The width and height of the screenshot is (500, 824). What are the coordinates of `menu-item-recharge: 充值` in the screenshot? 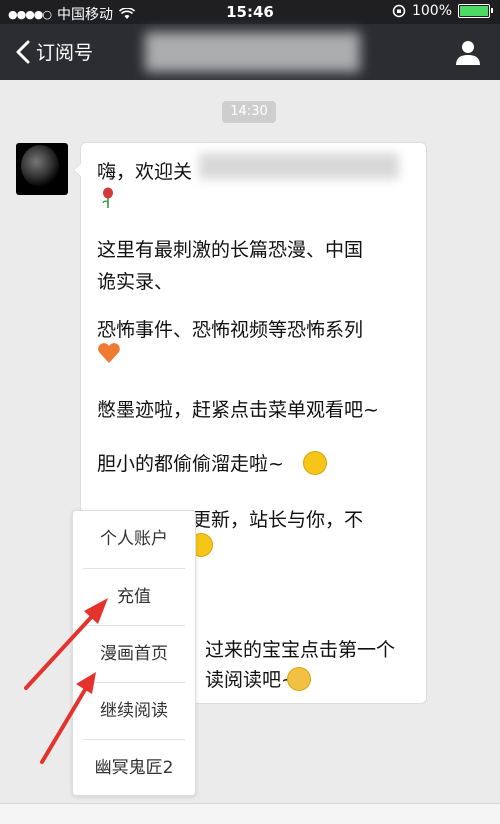 It's located at (134, 597).